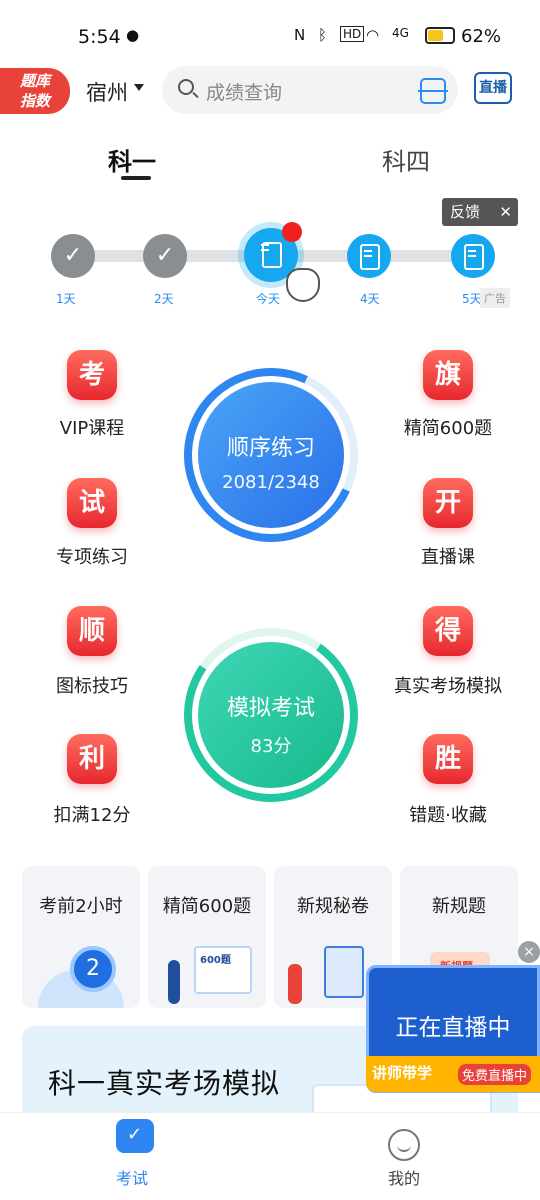 This screenshot has width=540, height=1200. I want to click on live-popup-strip: 讲师带学 免费直播中, so click(453, 1074).